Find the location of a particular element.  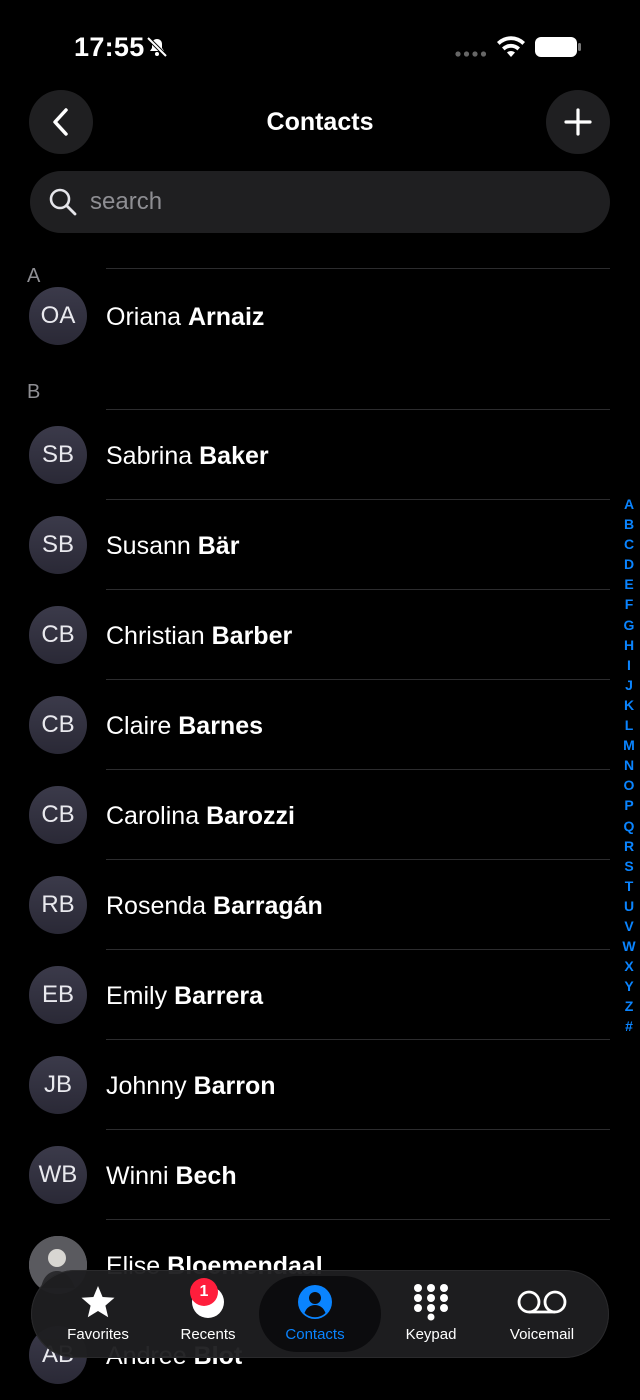

search-input is located at coordinates (330, 202).